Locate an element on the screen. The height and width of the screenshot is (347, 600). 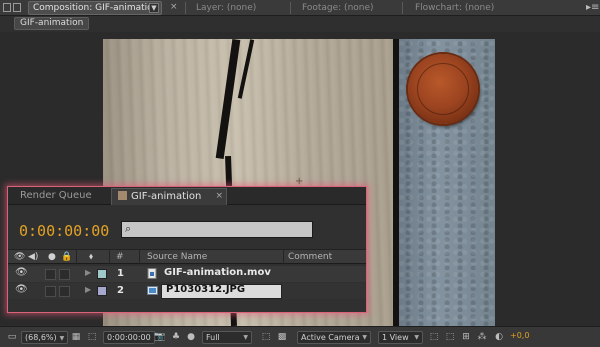
transparency-grid-icon: ▩ is located at coordinates (282, 337).